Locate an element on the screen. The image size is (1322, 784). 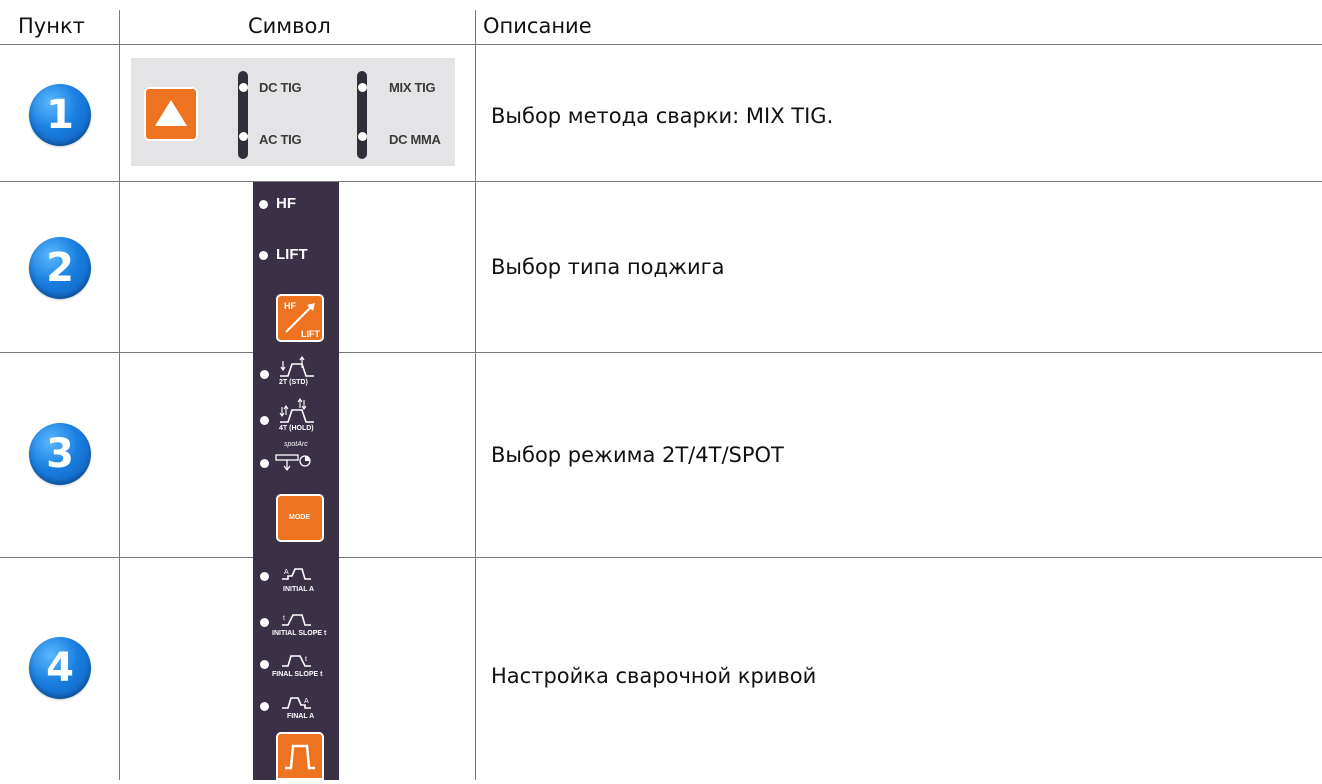
weld-curve-icon is located at coordinates (300, 757).